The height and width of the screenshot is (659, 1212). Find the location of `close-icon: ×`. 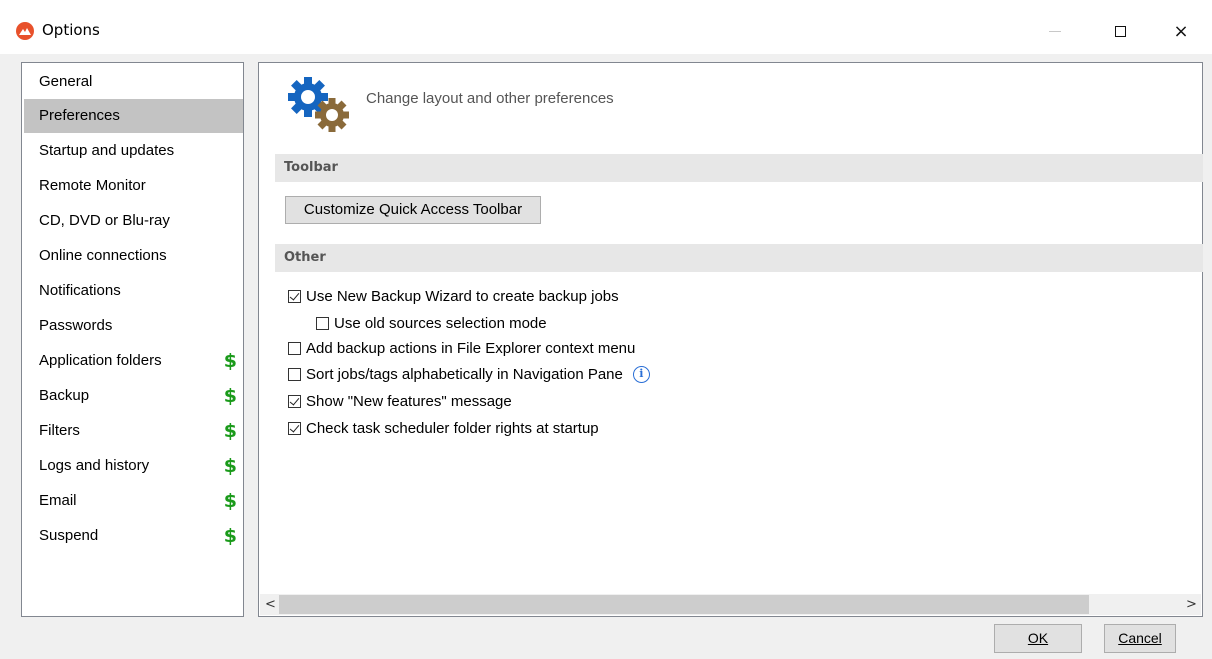

close-icon: × is located at coordinates (1181, 31).